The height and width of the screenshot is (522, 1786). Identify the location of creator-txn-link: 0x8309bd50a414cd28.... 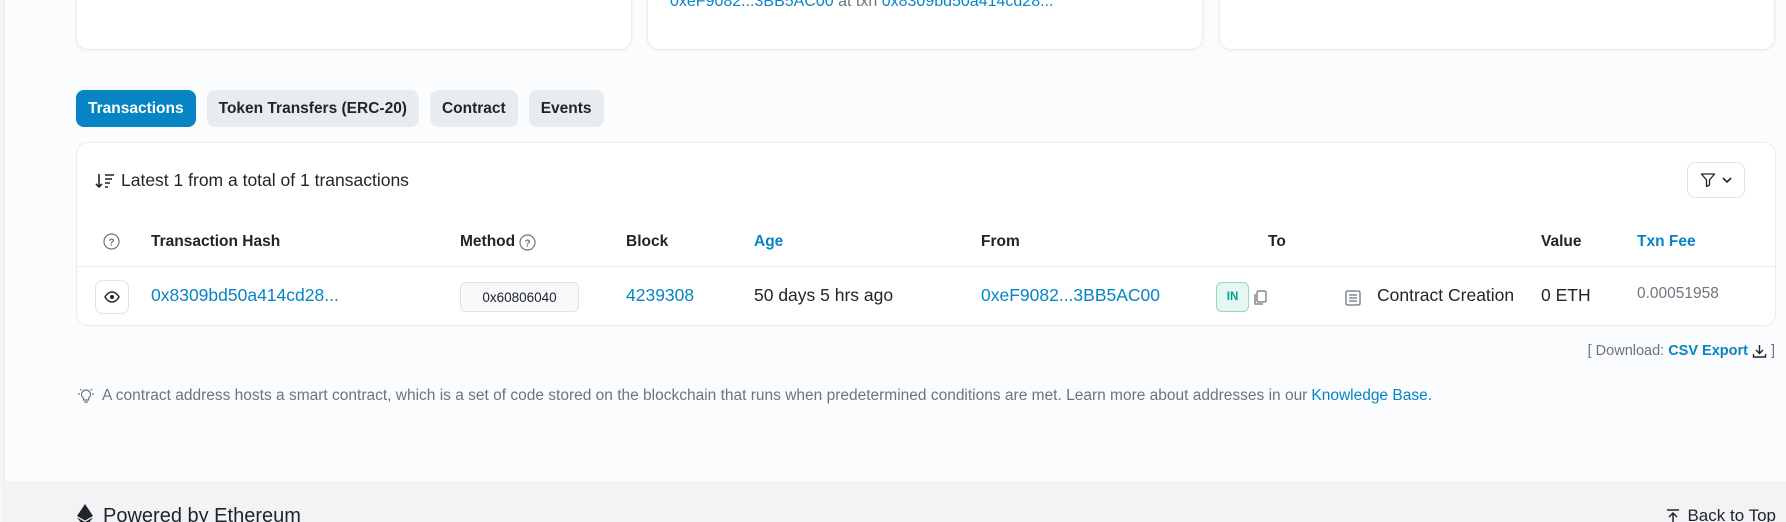
(968, 5).